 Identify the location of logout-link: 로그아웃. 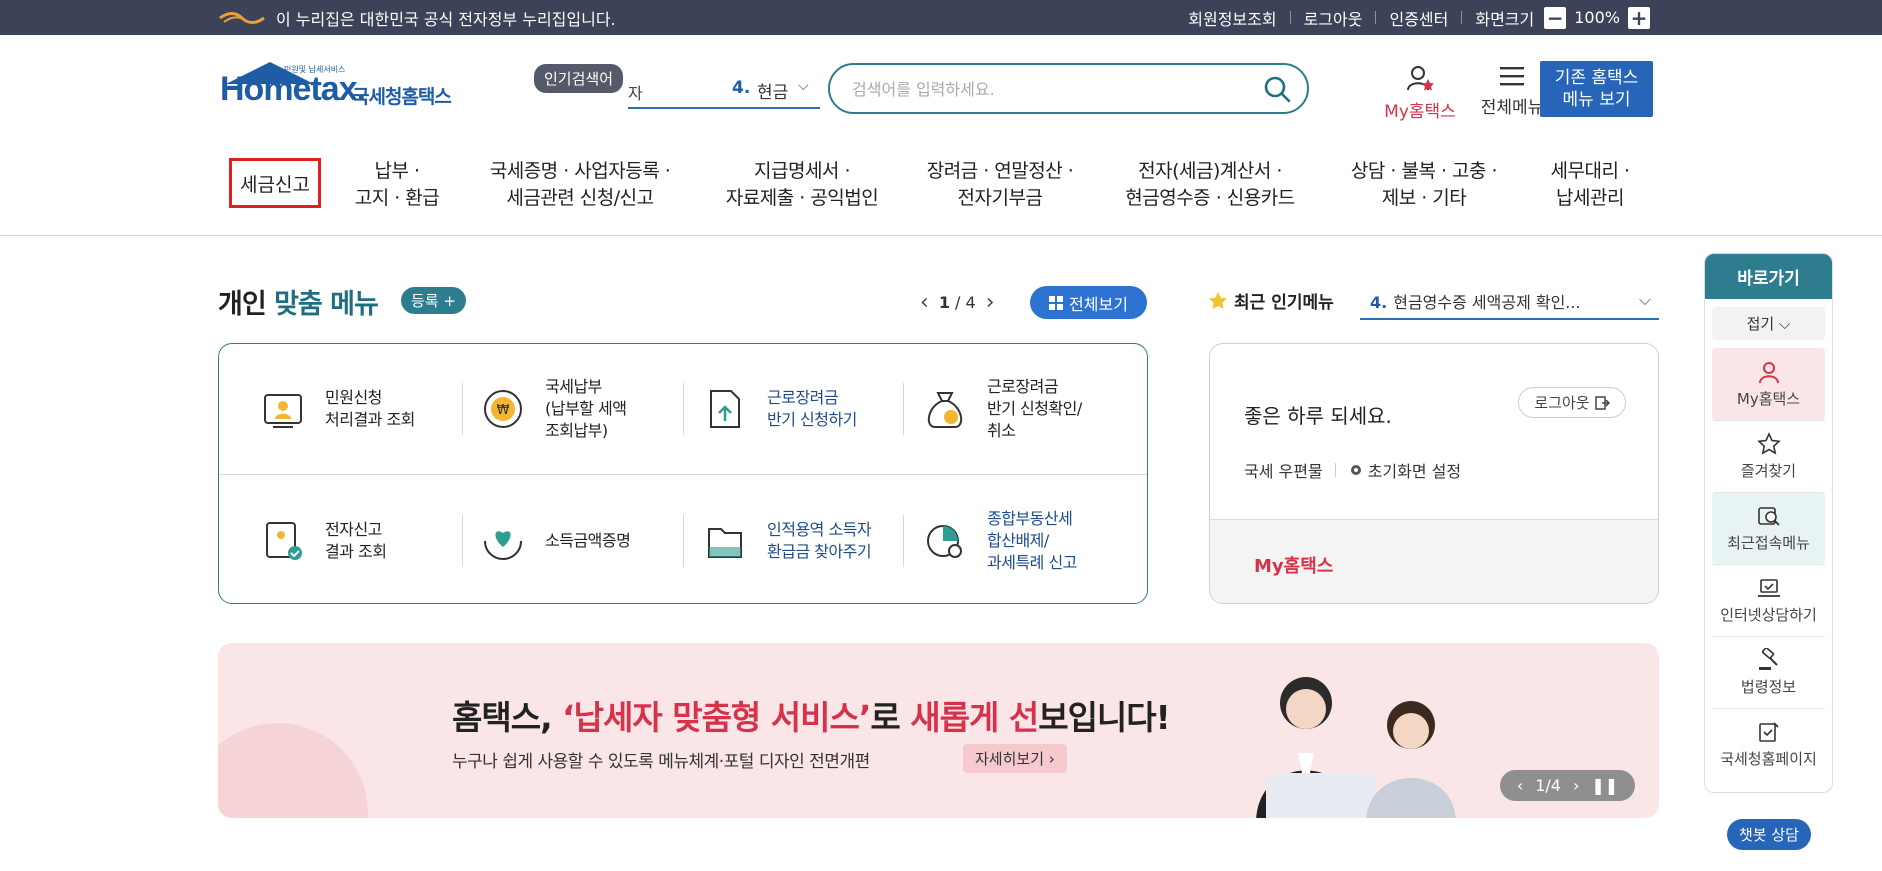
(1333, 18).